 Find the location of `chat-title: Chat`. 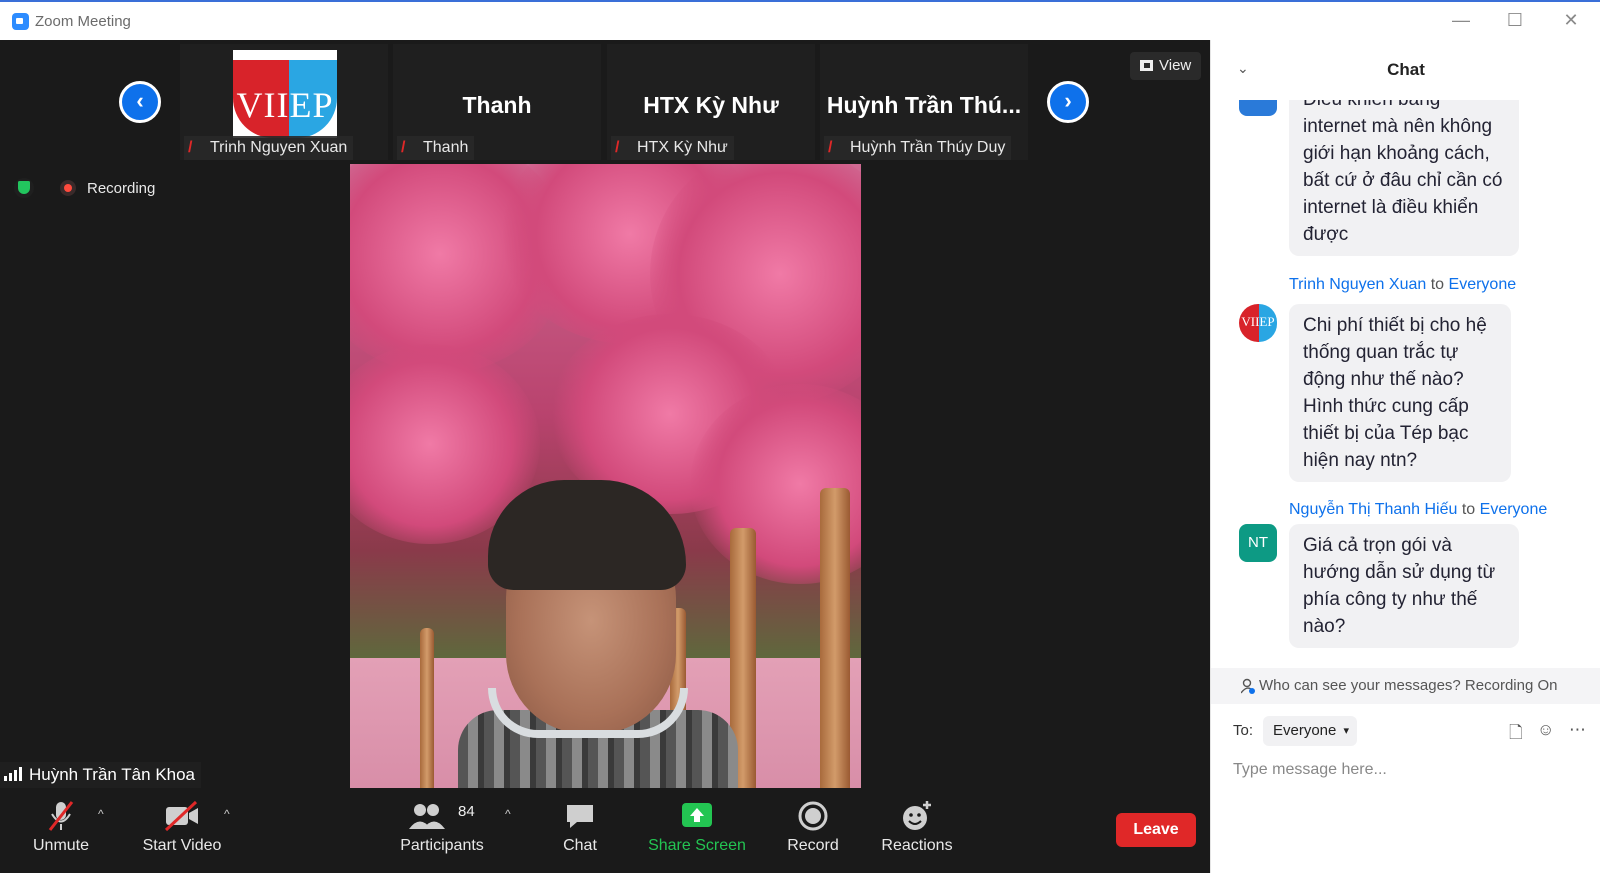

chat-title: Chat is located at coordinates (1406, 69).